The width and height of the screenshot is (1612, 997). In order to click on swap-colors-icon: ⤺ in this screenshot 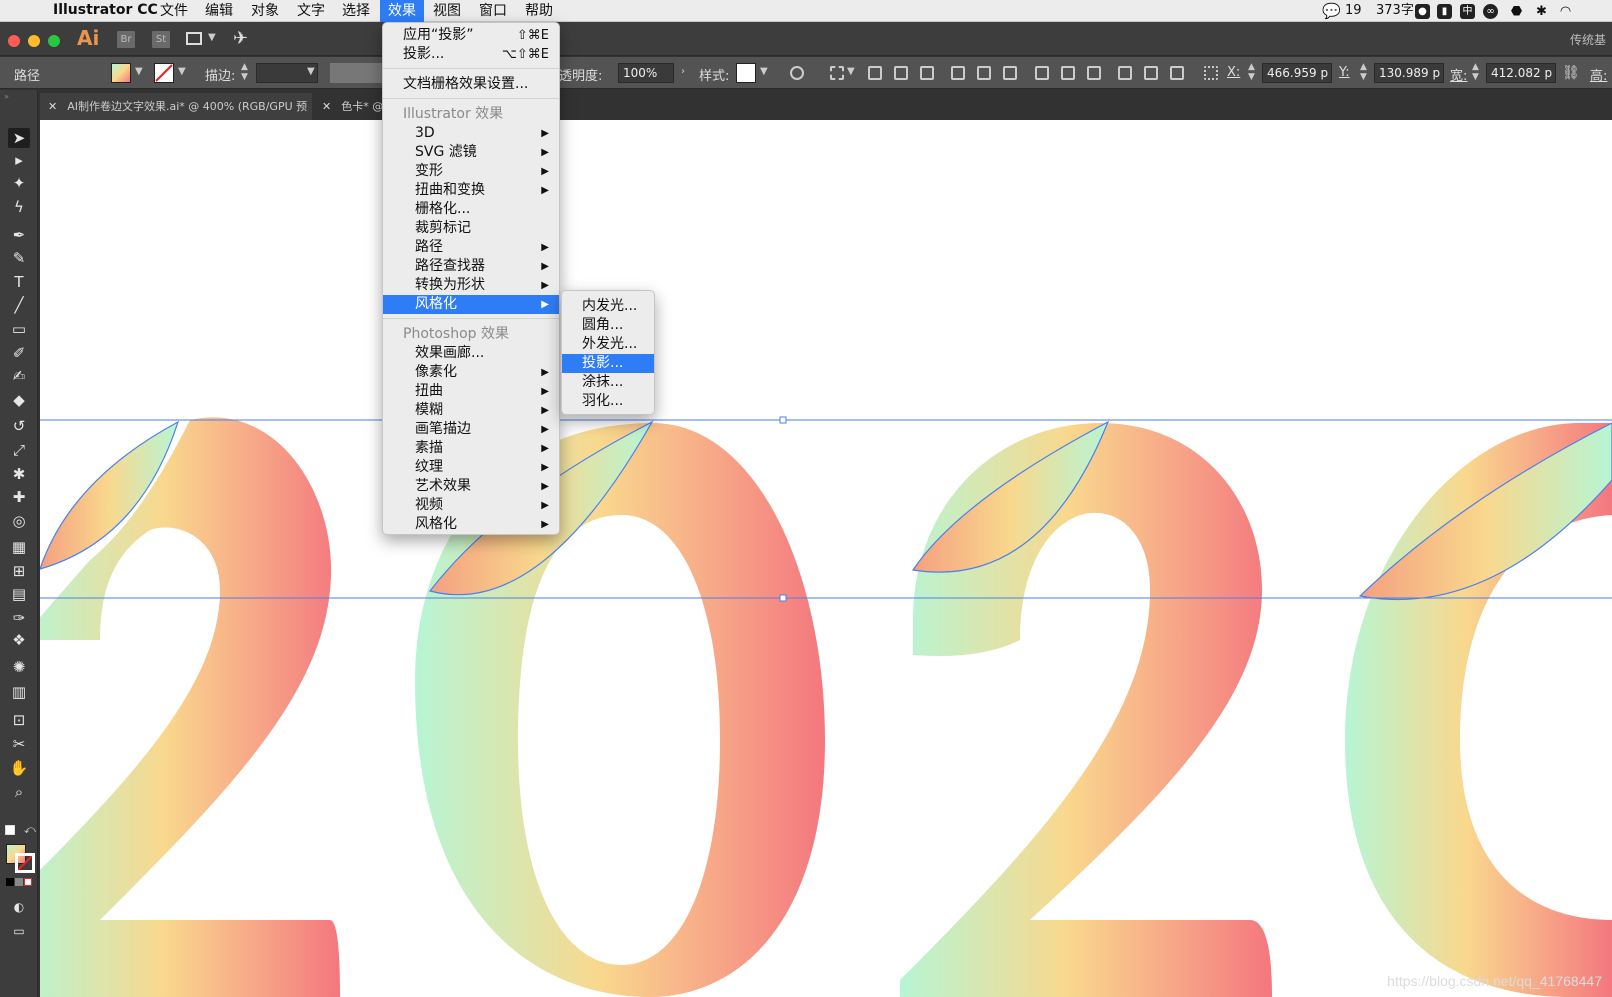, I will do `click(30, 830)`.